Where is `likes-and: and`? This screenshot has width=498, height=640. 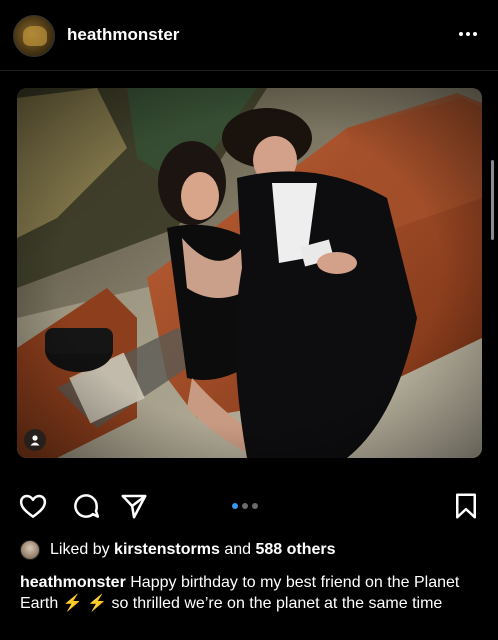 likes-and: and is located at coordinates (238, 549).